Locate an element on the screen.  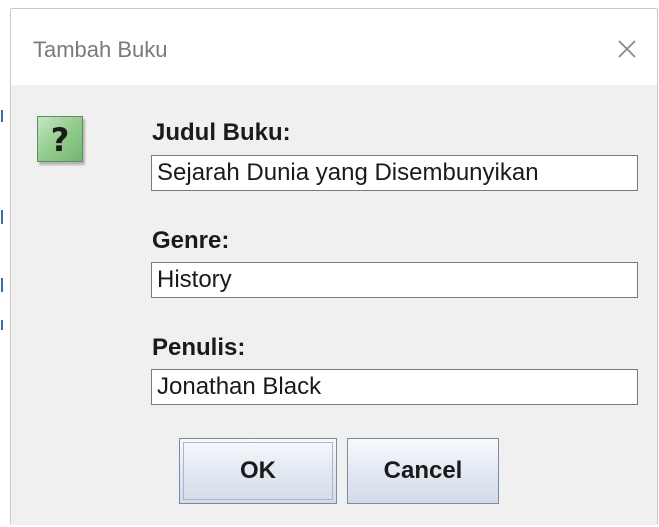
dialog-title: Tambah Buku is located at coordinates (100, 49).